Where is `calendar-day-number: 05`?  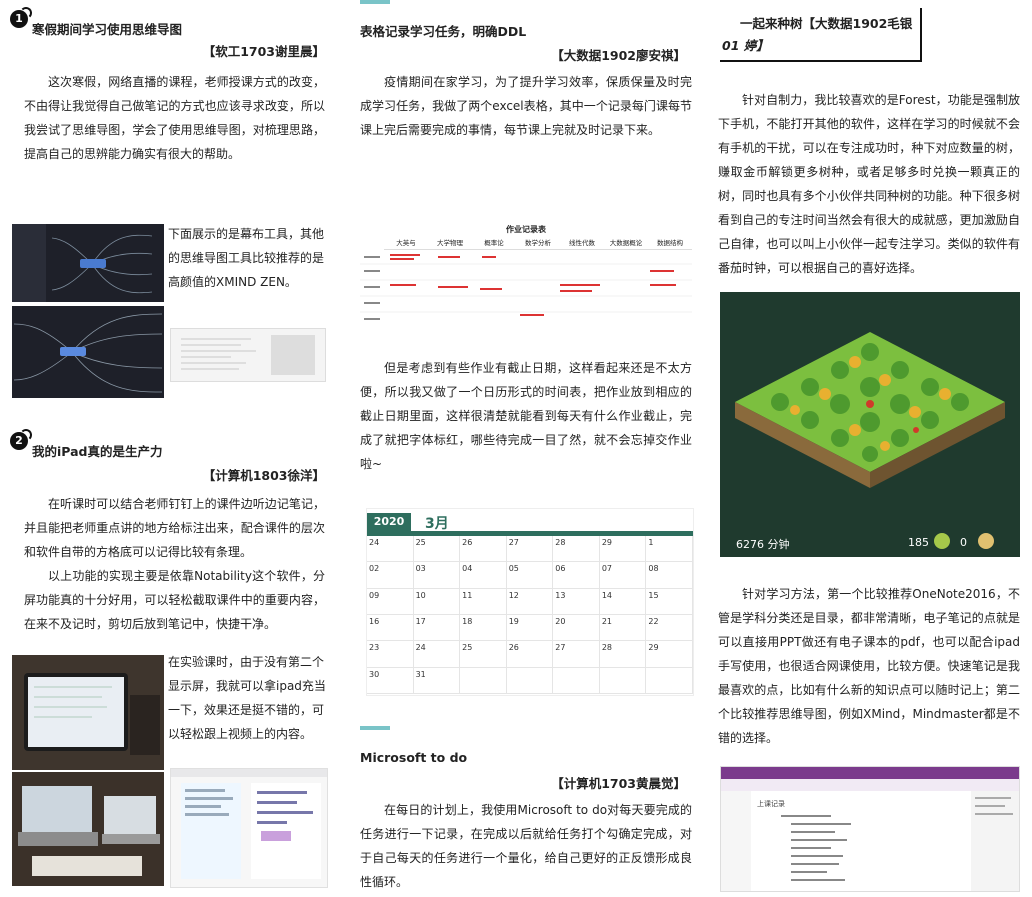 calendar-day-number: 05 is located at coordinates (513, 569).